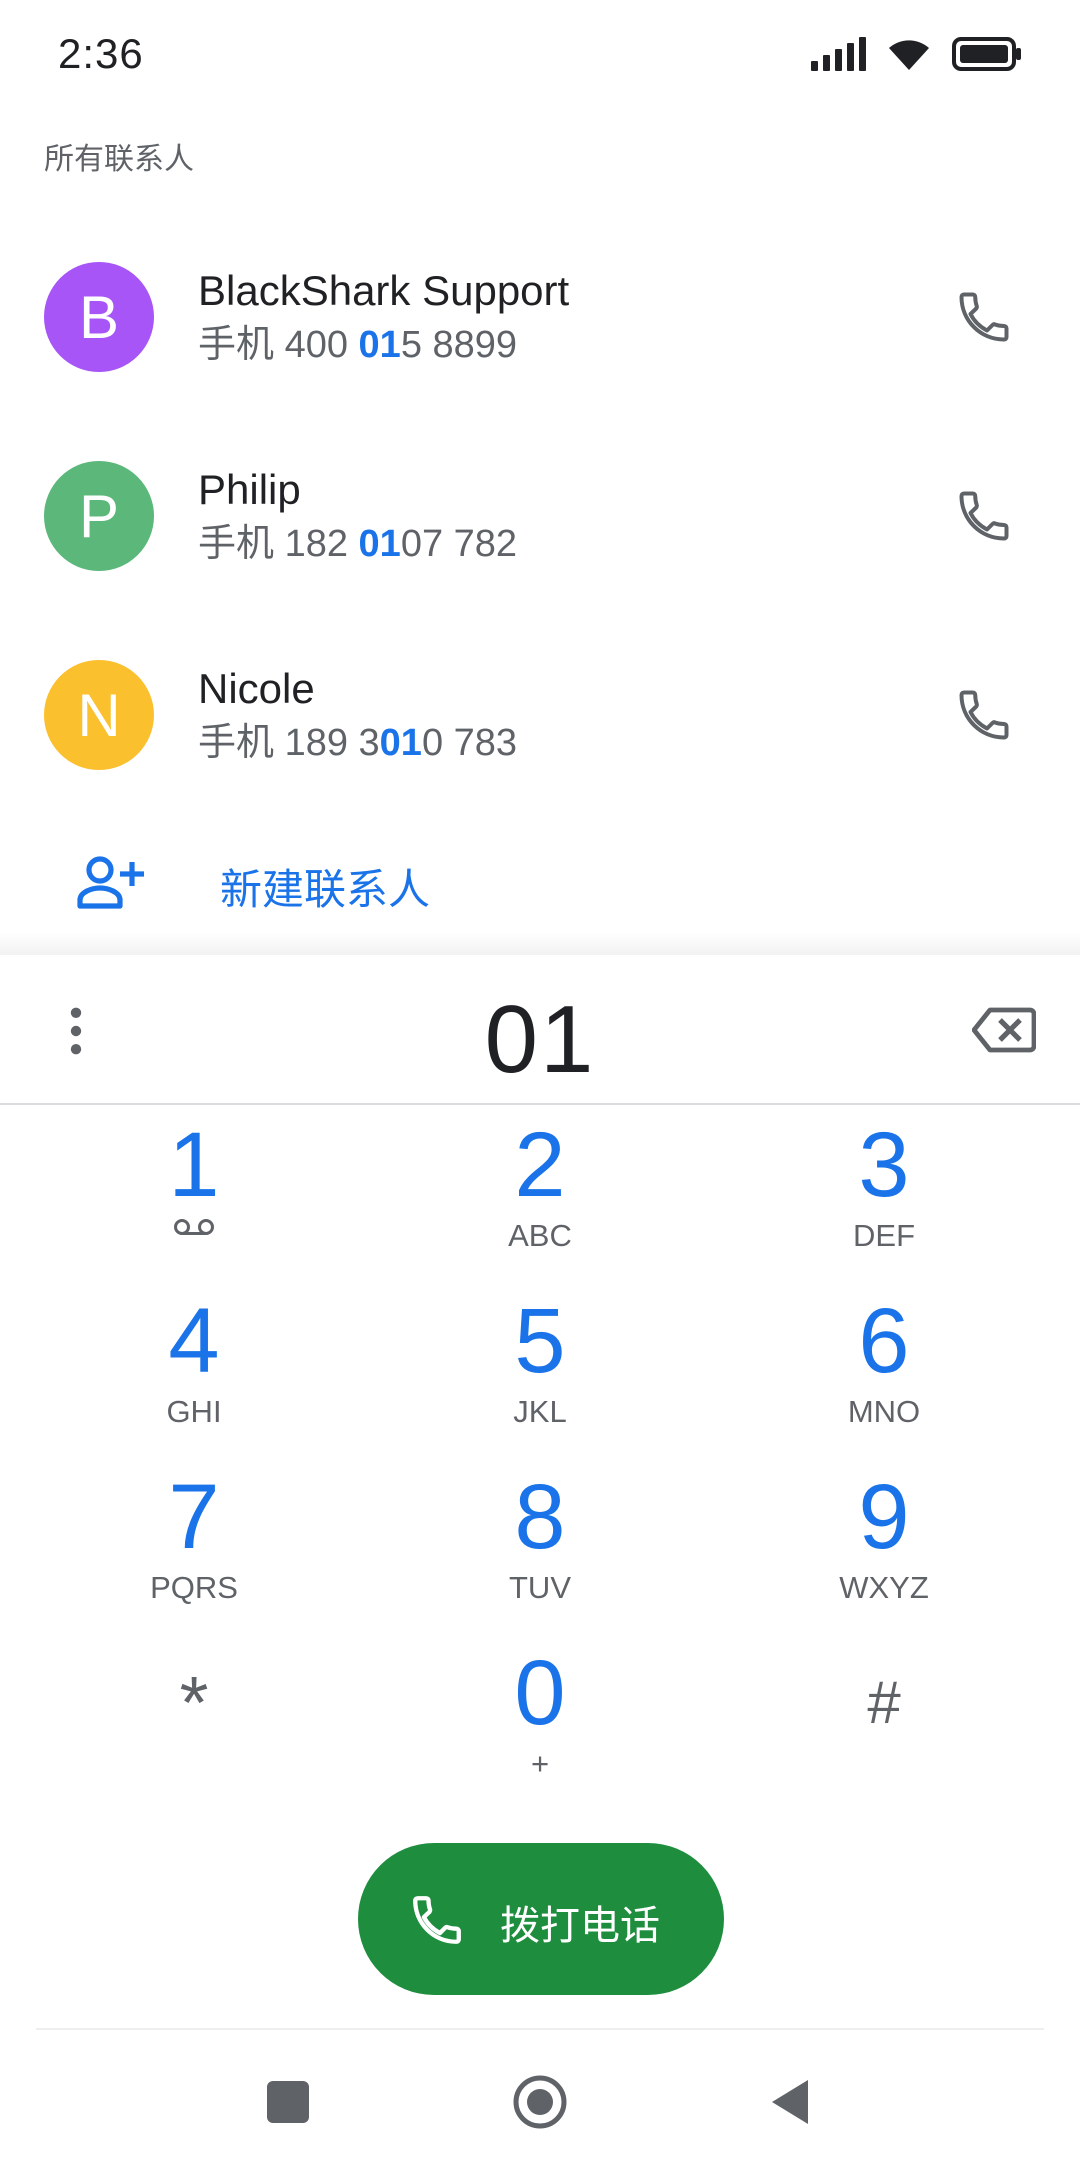  Describe the element at coordinates (357, 715) in the screenshot. I see `contact-info: Nicole 手机 189 3010 783` at that location.